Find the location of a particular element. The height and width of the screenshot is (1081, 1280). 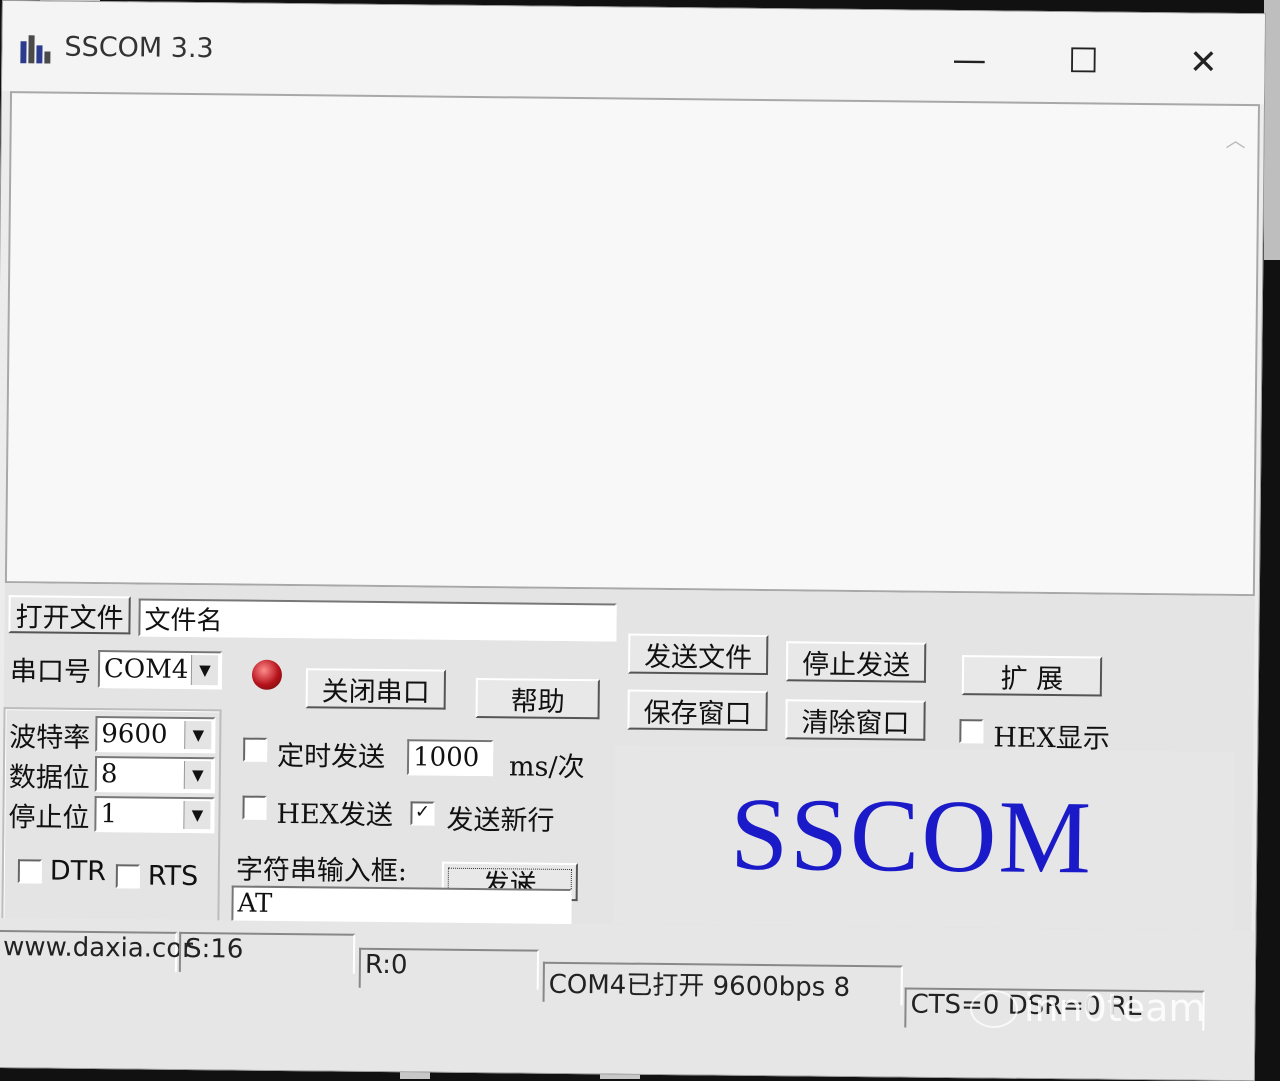

stopbits-value: 1 is located at coordinates (109, 814).